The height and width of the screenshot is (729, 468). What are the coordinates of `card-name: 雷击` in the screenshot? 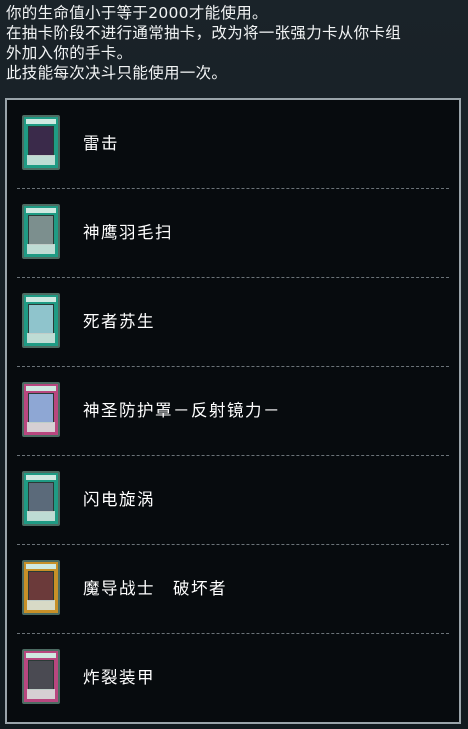 It's located at (101, 143).